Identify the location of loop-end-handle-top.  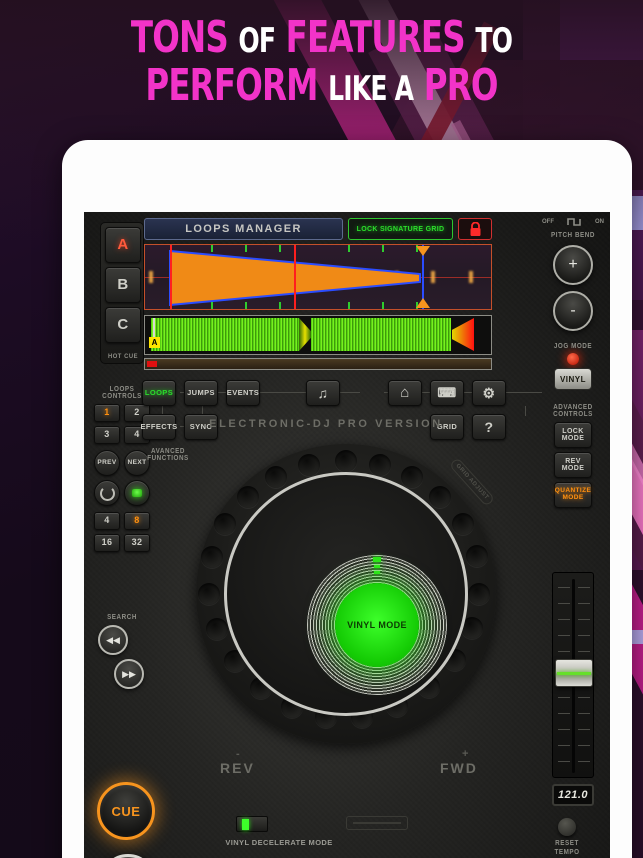
(423, 251).